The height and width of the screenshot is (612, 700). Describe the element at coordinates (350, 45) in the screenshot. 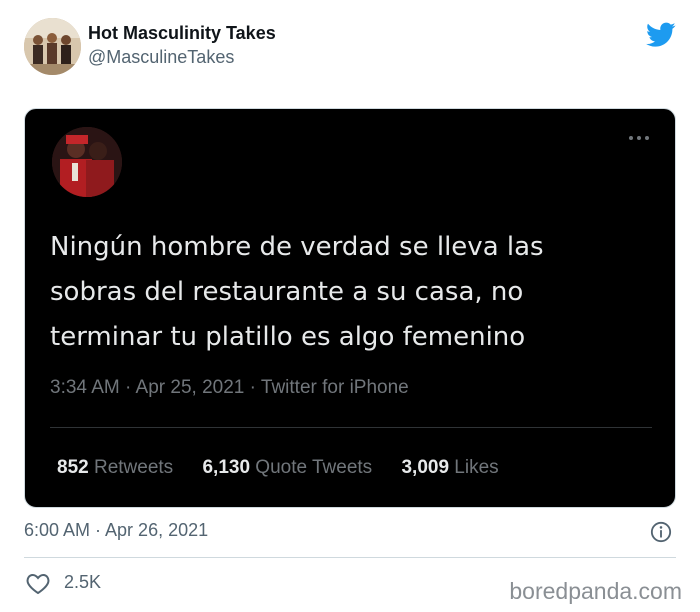

I see `tweet-header: Hot Masculinity Takes @MasculineTakes` at that location.